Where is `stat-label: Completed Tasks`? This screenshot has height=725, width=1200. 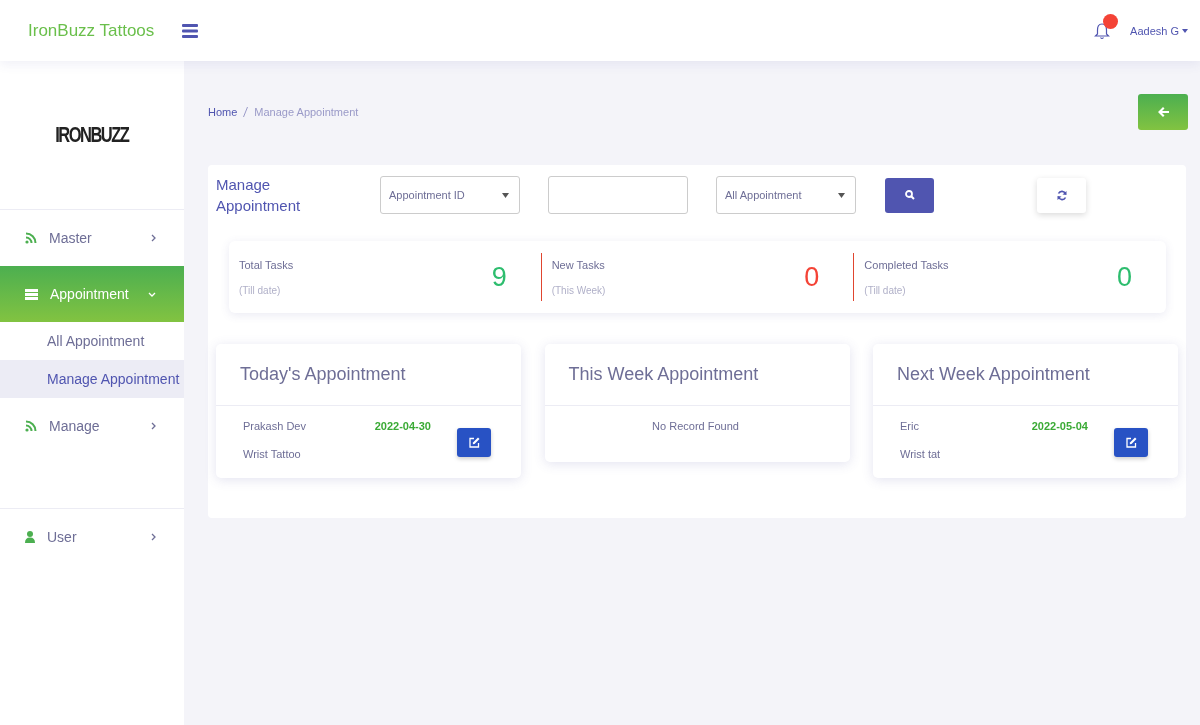
stat-label: Completed Tasks is located at coordinates (906, 264).